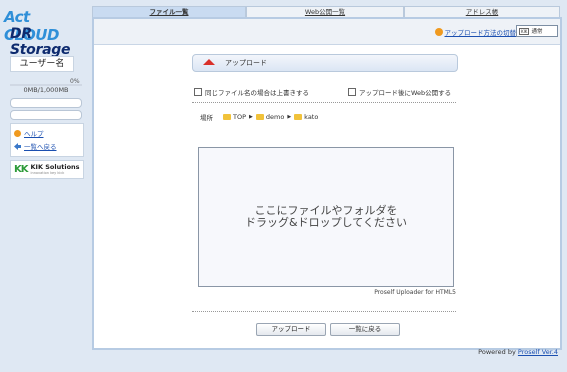 The width and height of the screenshot is (567, 372). What do you see at coordinates (524, 31) in the screenshot?
I see `keyboard-icon: KIK` at bounding box center [524, 31].